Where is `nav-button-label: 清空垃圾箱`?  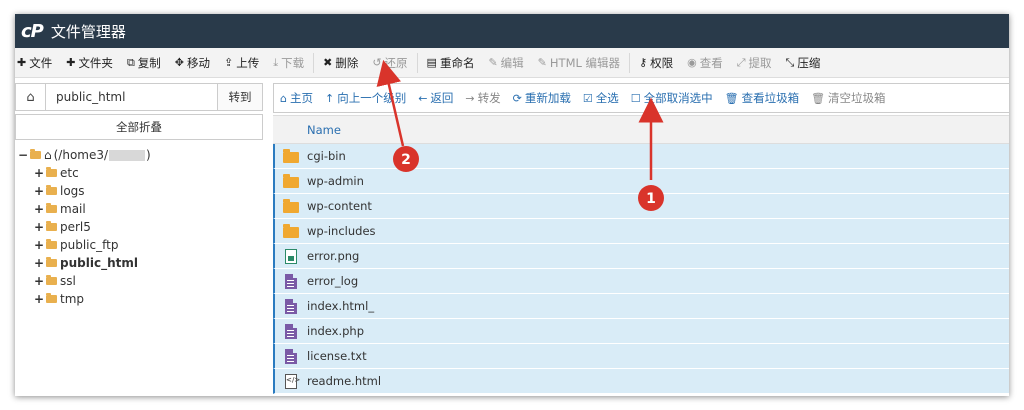
nav-button-label: 清空垃圾箱 is located at coordinates (857, 98).